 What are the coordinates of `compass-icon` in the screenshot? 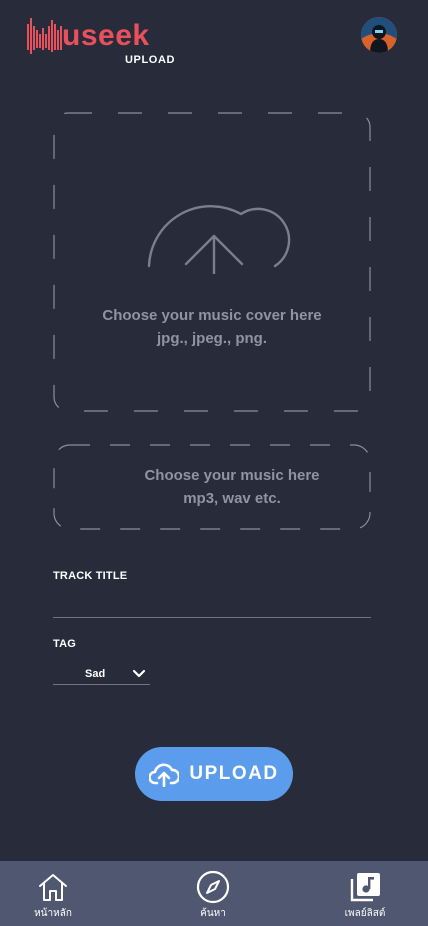 It's located at (213, 887).